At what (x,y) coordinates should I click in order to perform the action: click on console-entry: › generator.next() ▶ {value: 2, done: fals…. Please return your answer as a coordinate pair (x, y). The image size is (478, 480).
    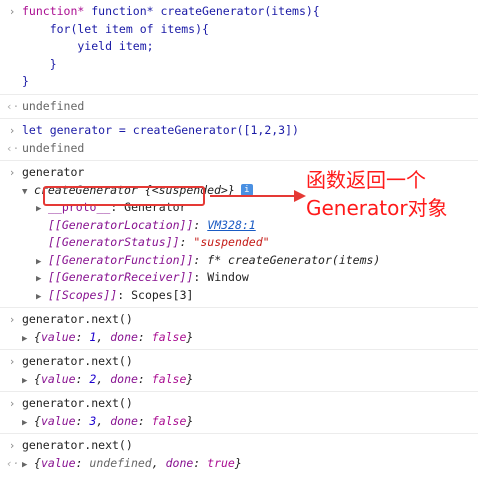
    Looking at the image, I should click on (239, 371).